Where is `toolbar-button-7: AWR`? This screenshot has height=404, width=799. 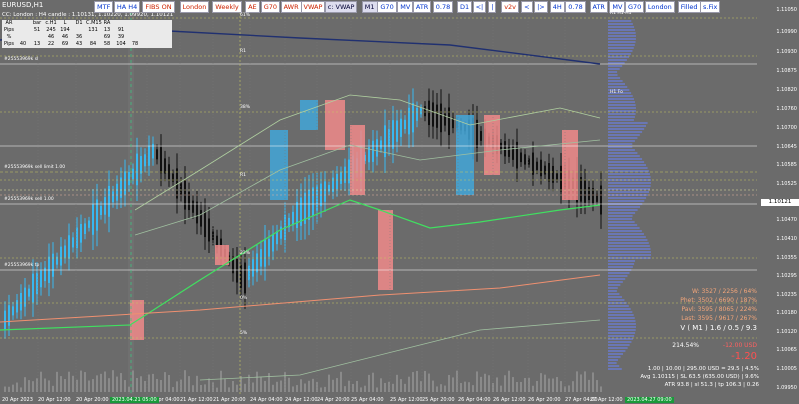 toolbar-button-7: AWR is located at coordinates (291, 7).